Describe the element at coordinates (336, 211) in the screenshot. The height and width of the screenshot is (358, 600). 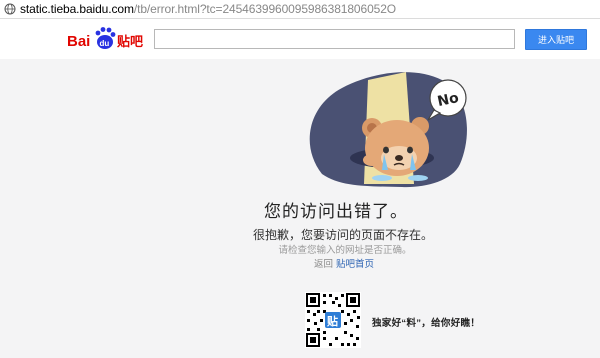
I see `error-title: 您的访问出错了。` at that location.